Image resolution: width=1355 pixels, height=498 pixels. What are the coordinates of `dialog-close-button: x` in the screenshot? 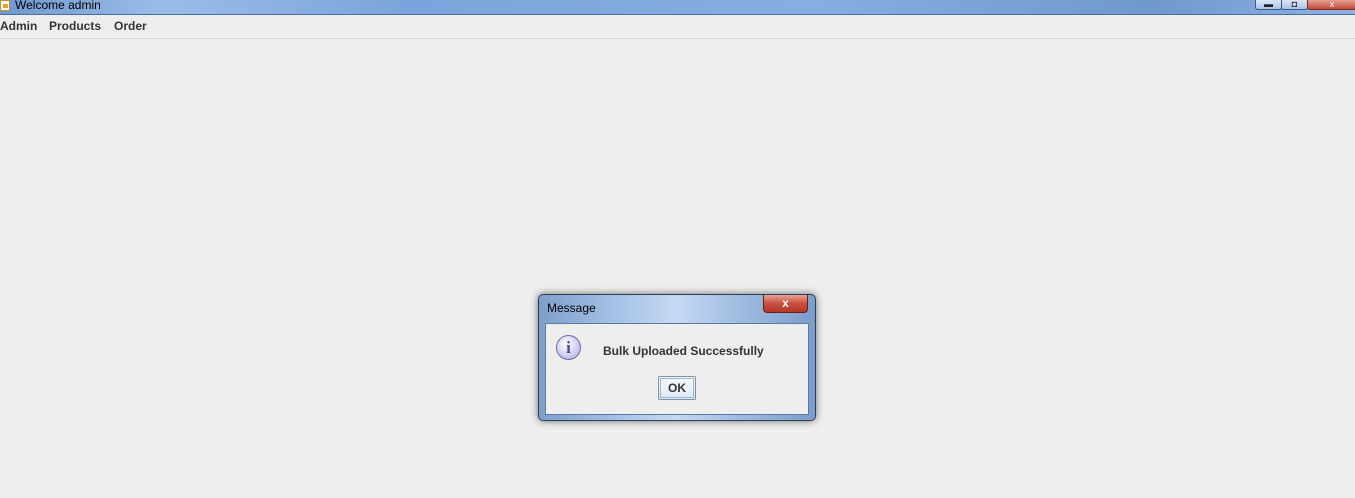 It's located at (785, 304).